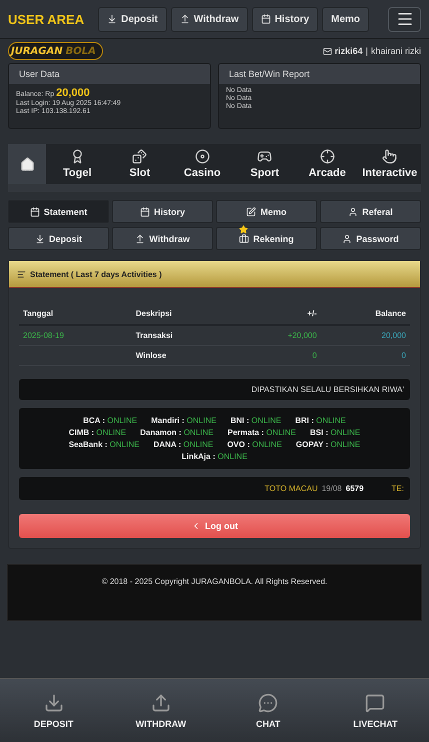 Image resolution: width=429 pixels, height=742 pixels. I want to click on menu-icon, so click(405, 19).